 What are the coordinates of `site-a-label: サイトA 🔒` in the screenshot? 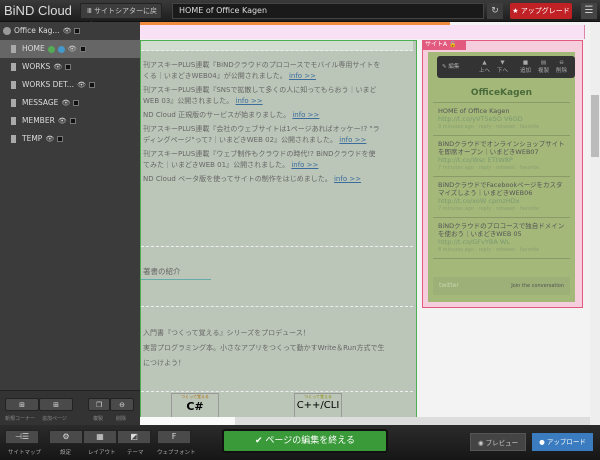 It's located at (444, 45).